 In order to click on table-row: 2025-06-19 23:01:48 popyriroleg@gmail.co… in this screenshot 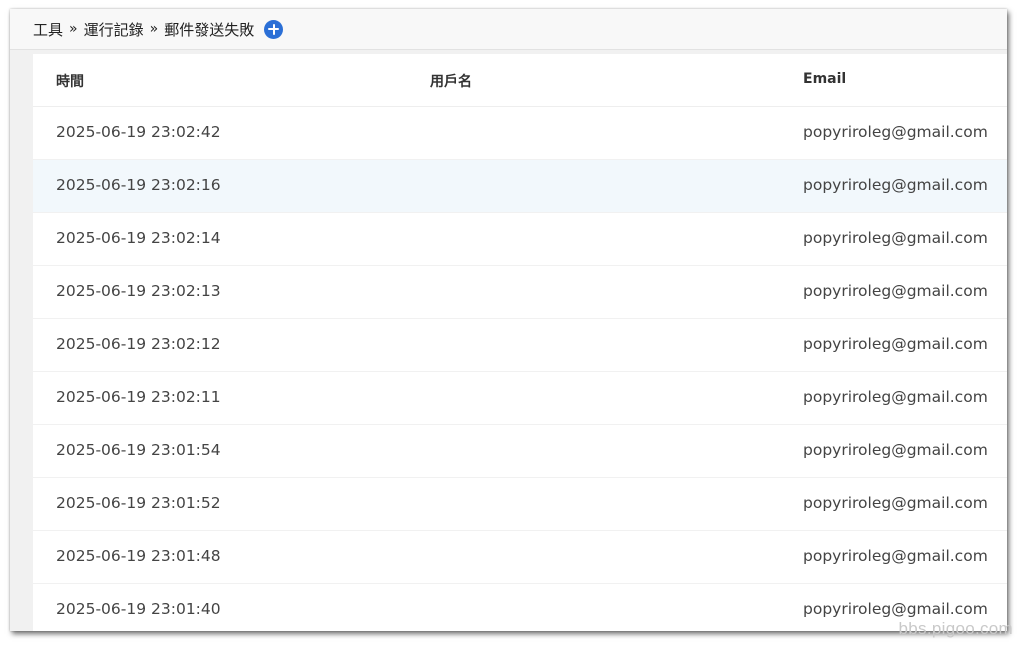, I will do `click(520, 557)`.